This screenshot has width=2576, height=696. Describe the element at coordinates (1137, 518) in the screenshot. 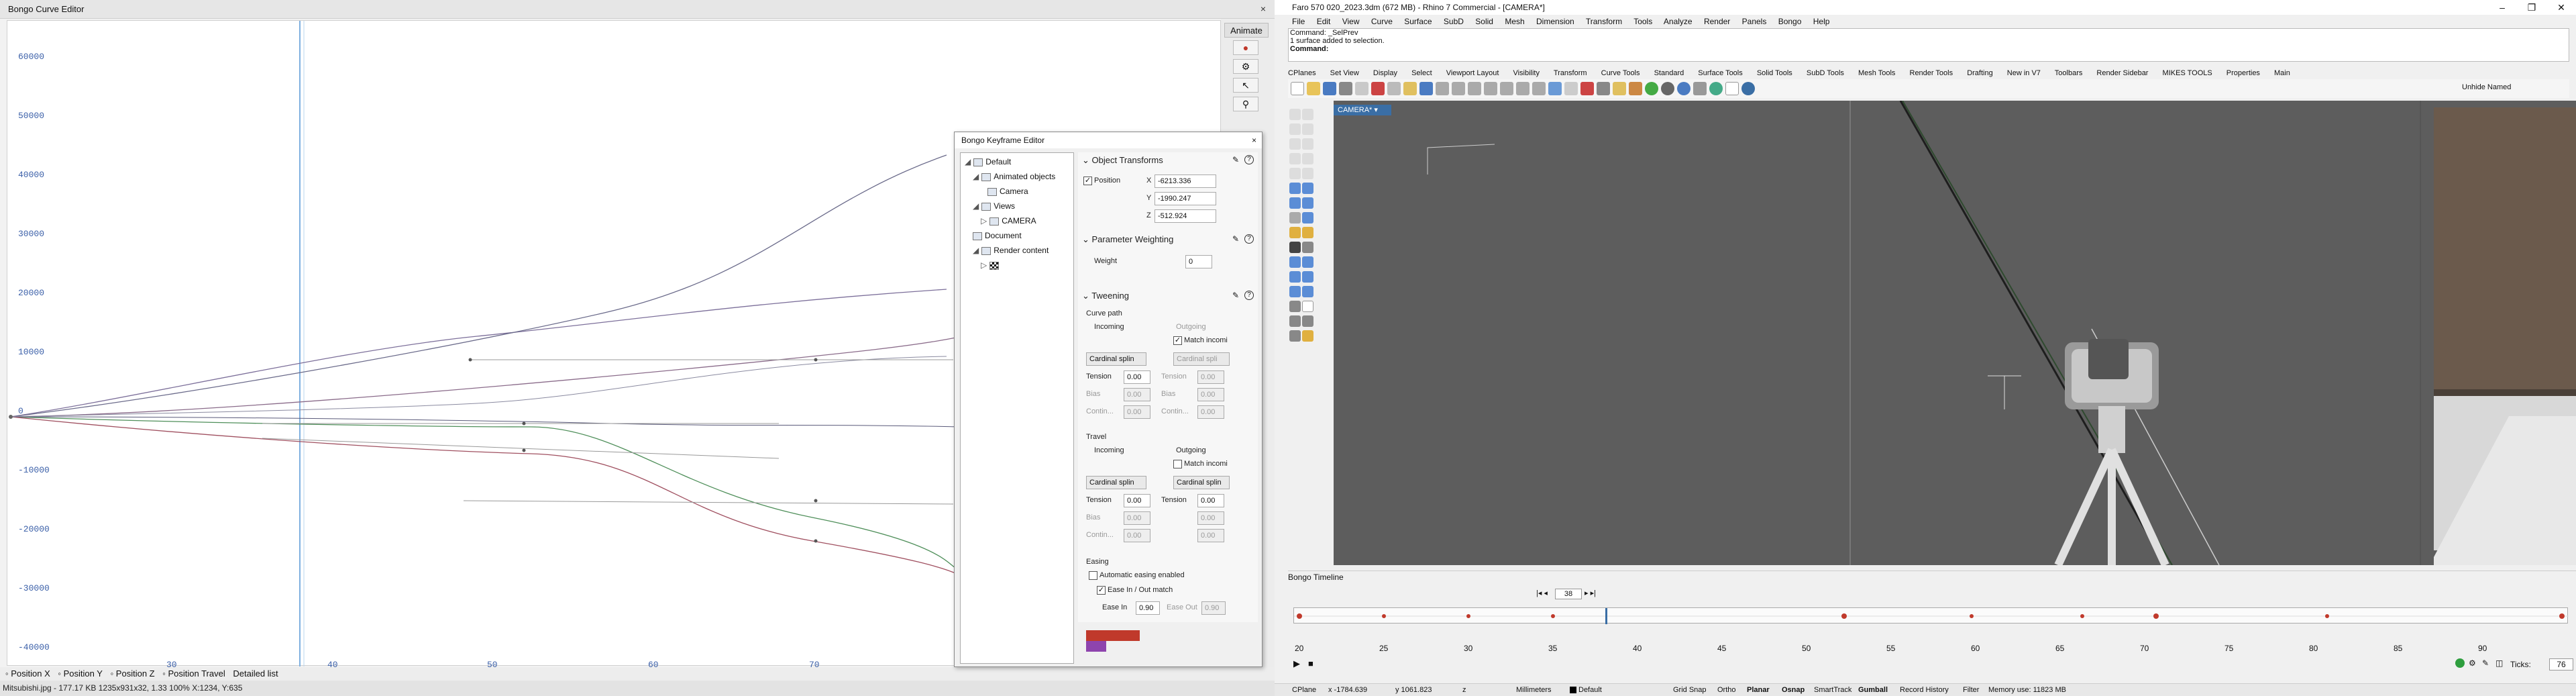

I see `travel-bias-in-field: 0.00` at that location.